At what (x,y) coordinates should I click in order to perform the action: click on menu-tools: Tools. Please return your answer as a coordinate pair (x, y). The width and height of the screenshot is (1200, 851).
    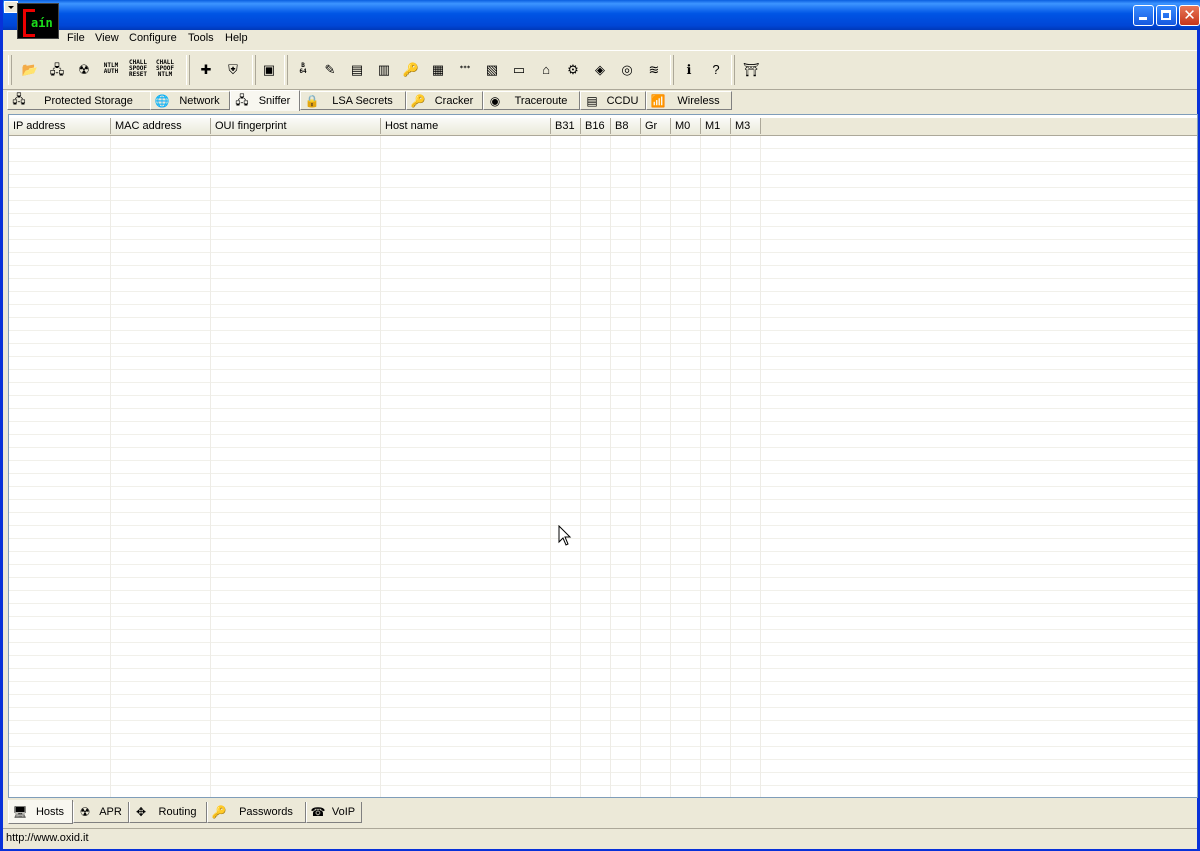
    Looking at the image, I should click on (201, 38).